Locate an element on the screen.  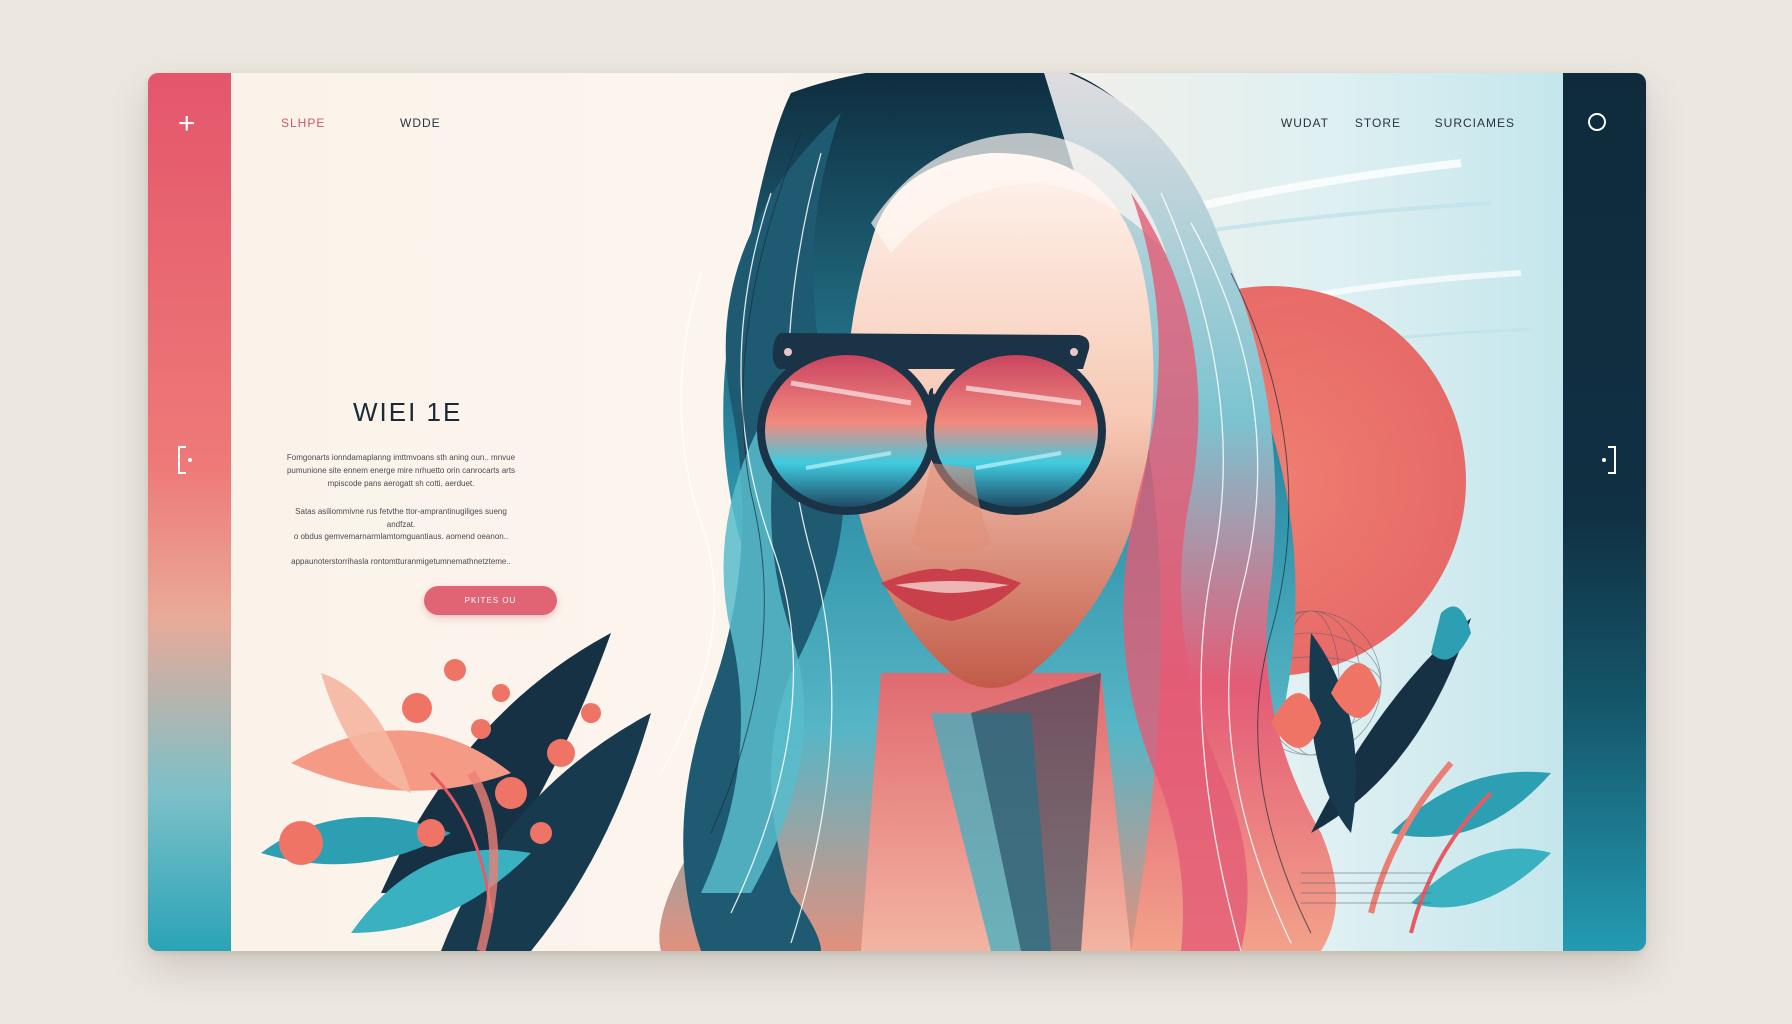
circle-icon is located at coordinates (1597, 122).